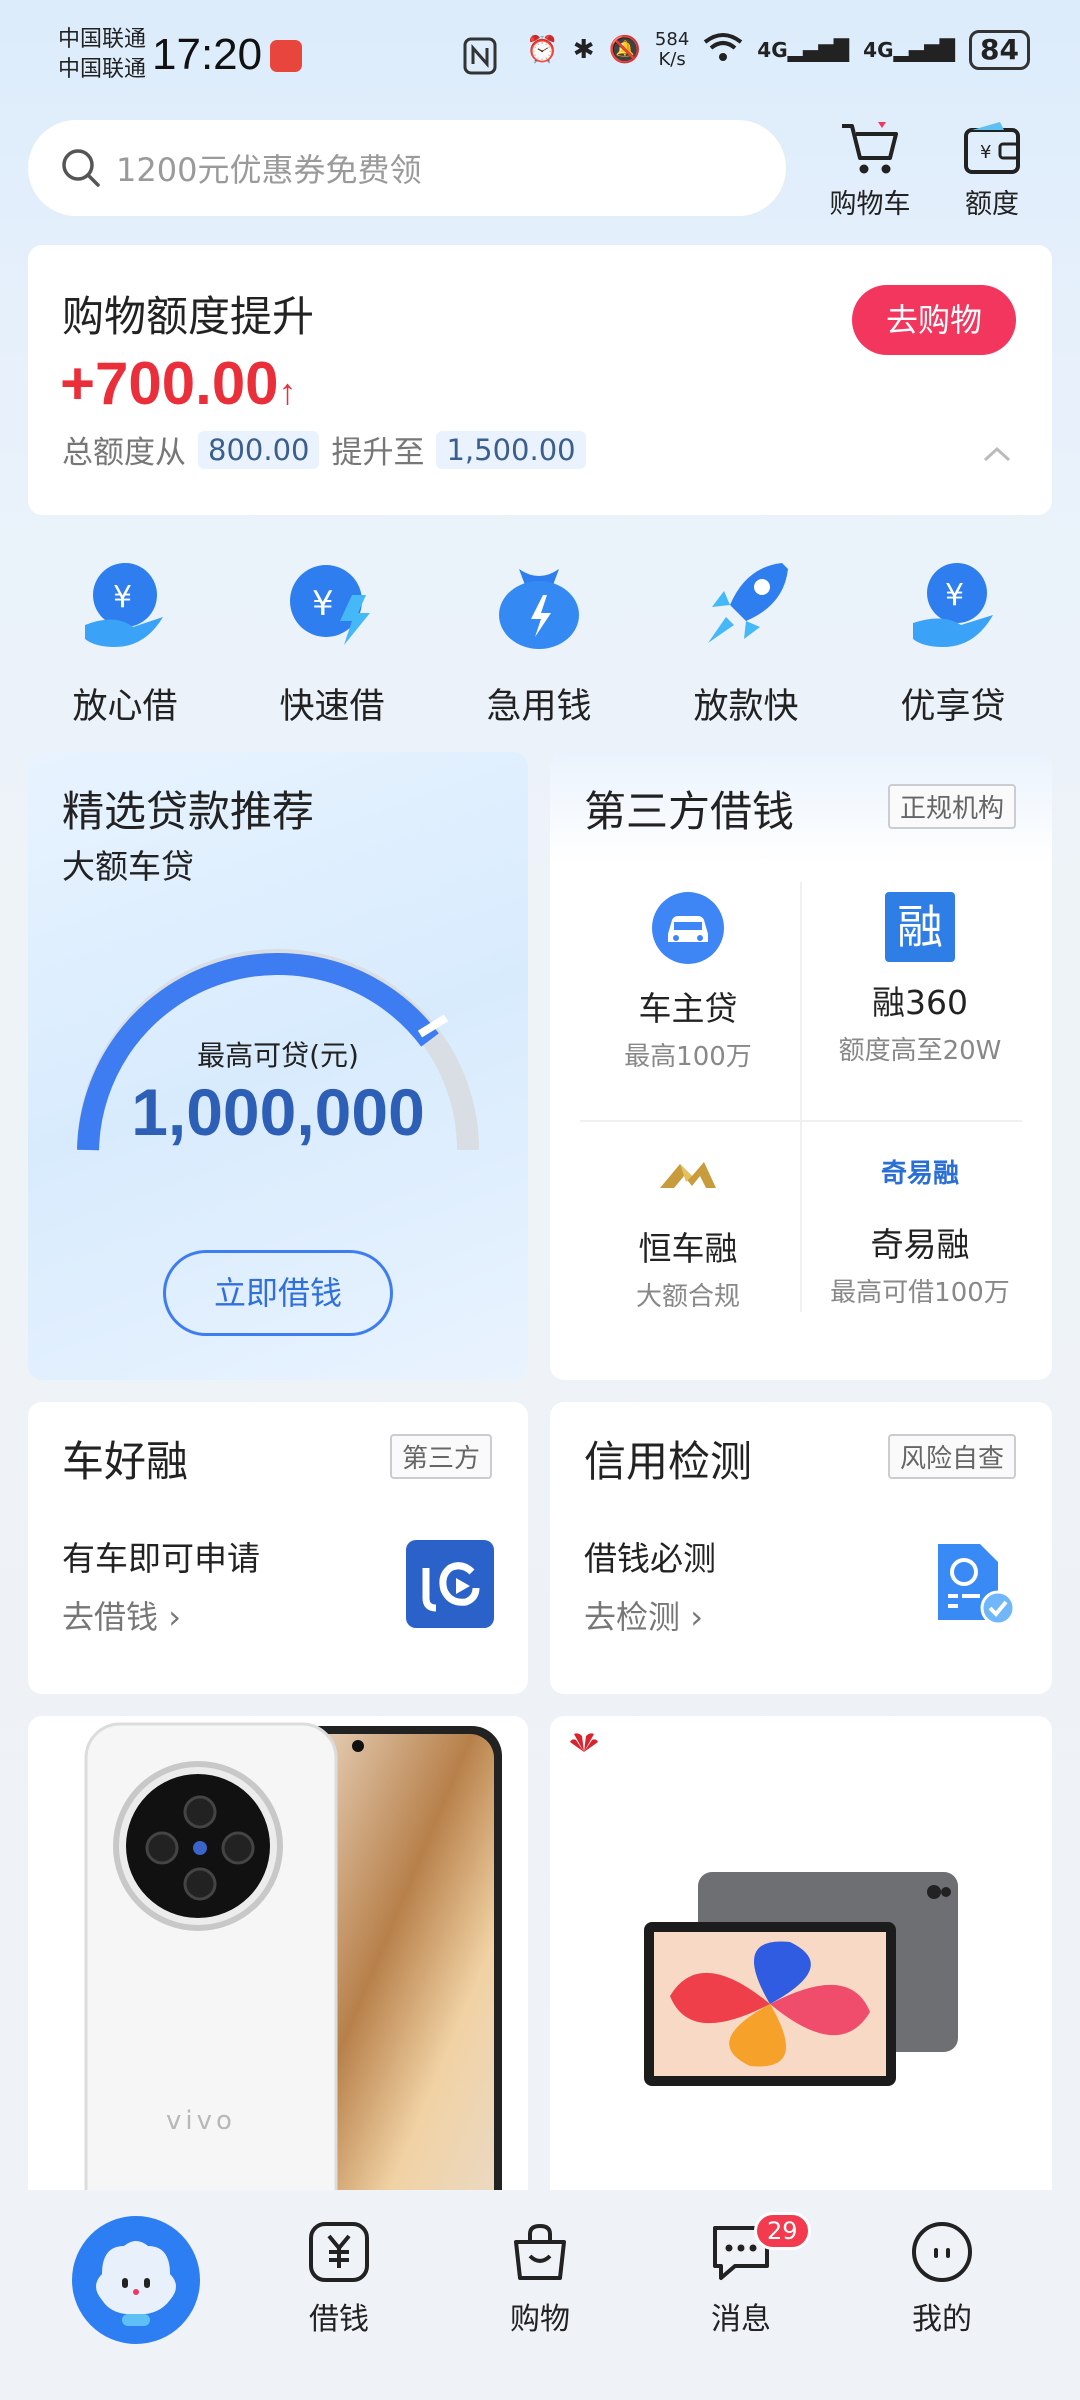 Image resolution: width=1080 pixels, height=2400 pixels. I want to click on max-loan-value: 1,000,000, so click(278, 1112).